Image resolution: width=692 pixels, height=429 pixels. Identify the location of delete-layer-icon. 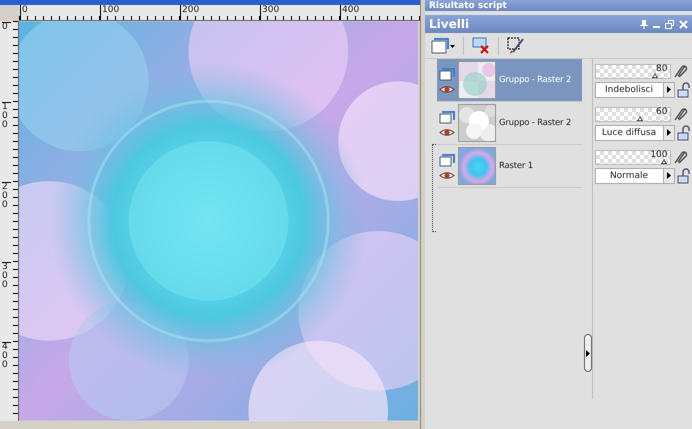
(481, 45).